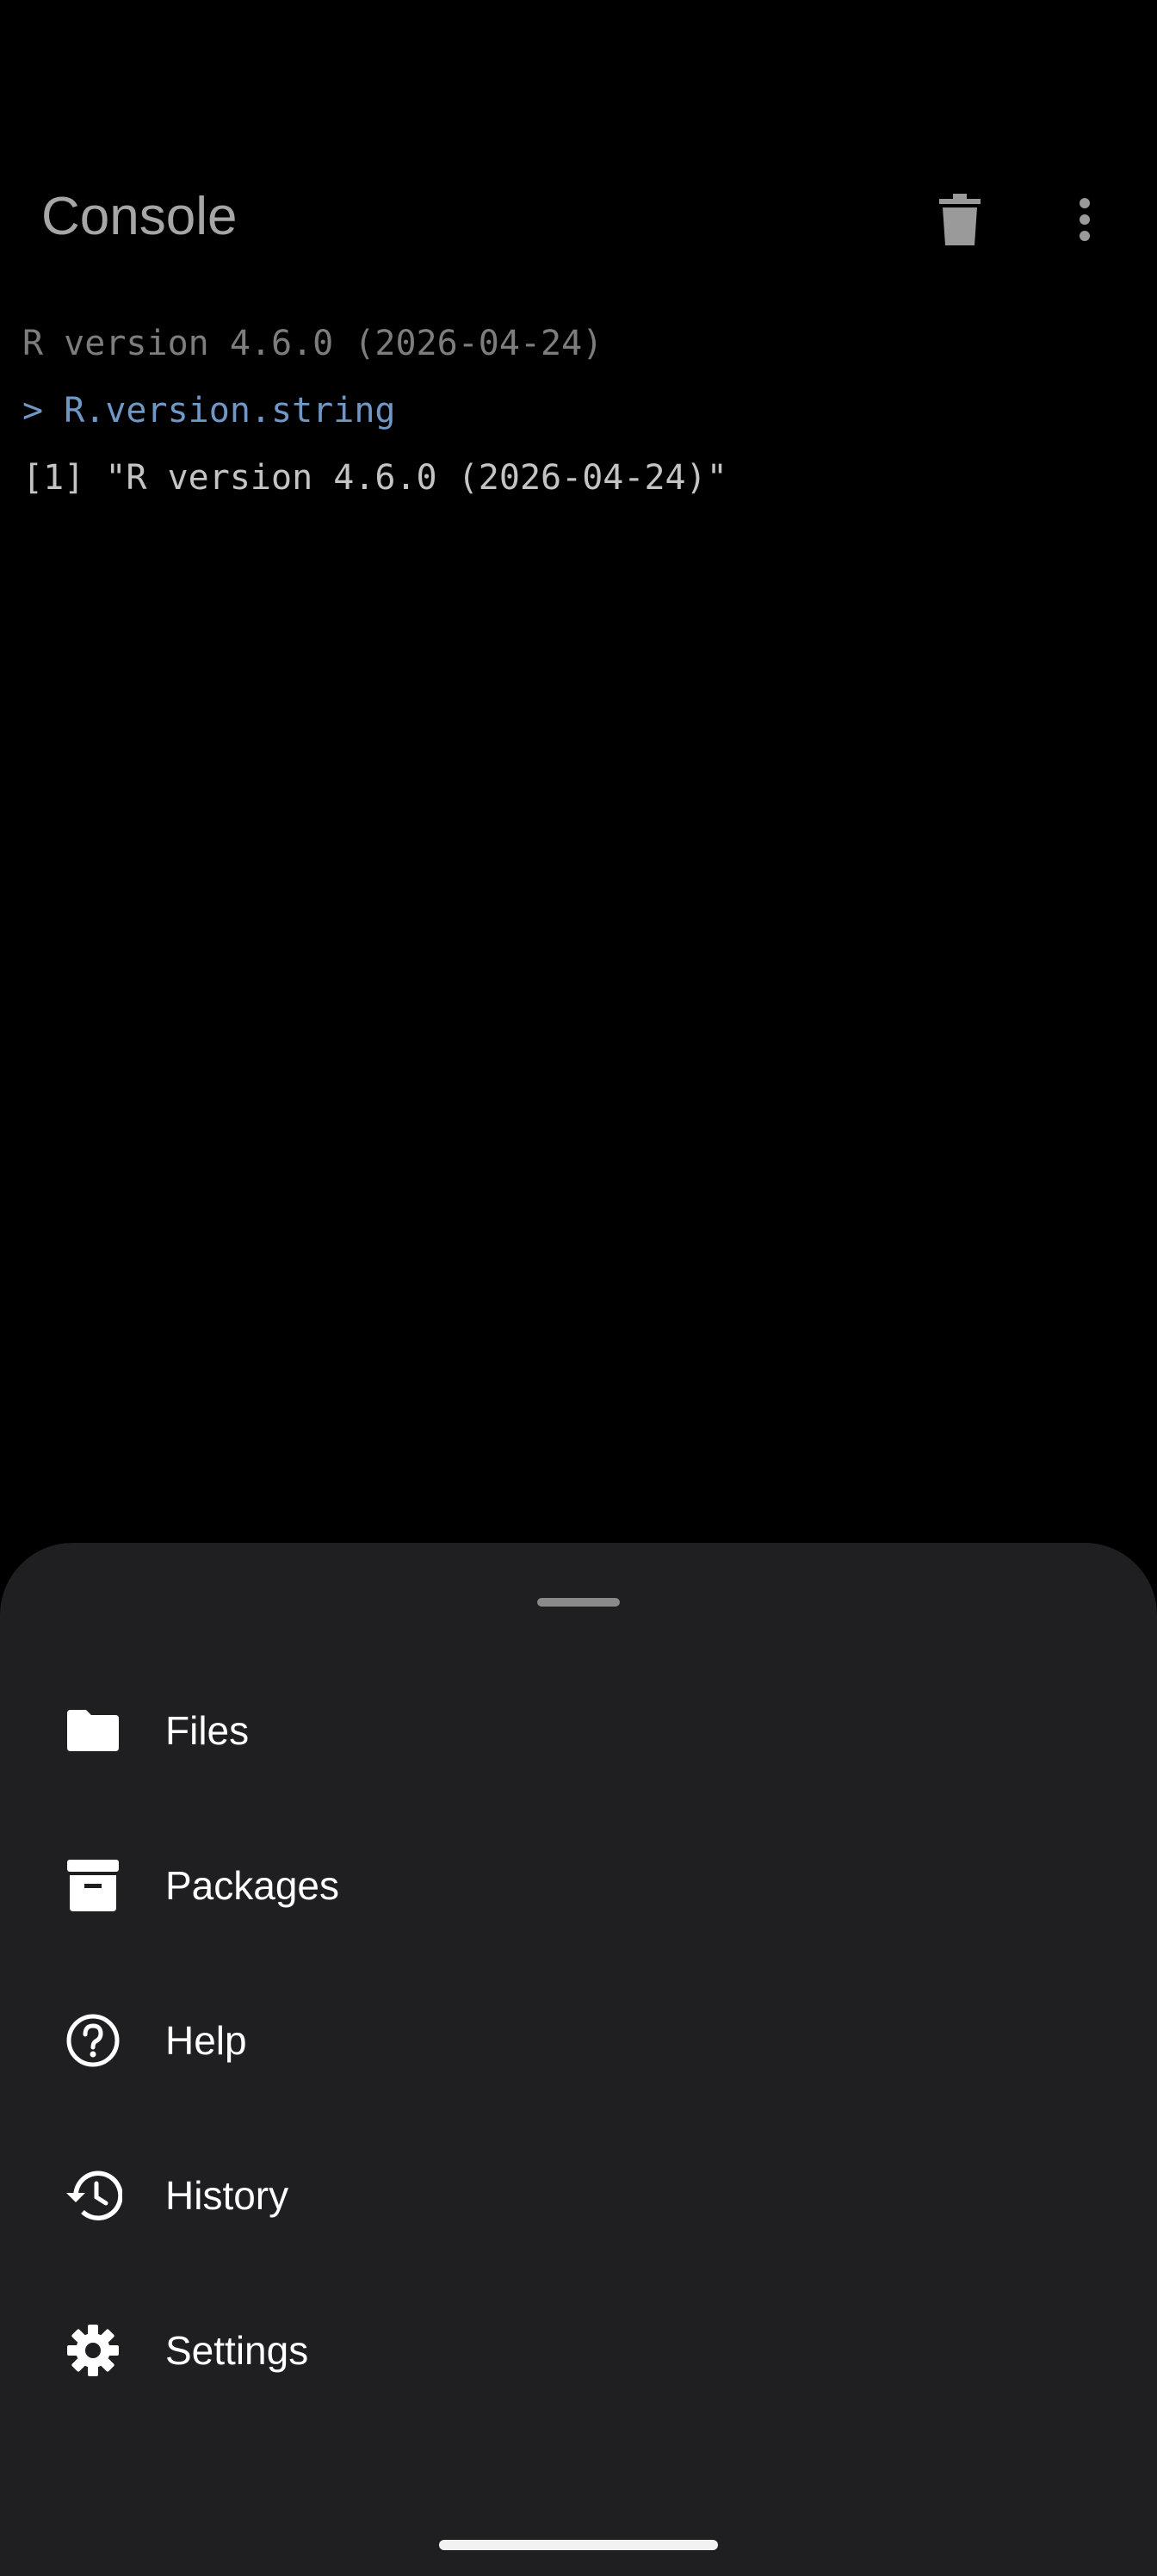  I want to click on more-vert-icon, so click(1085, 219).